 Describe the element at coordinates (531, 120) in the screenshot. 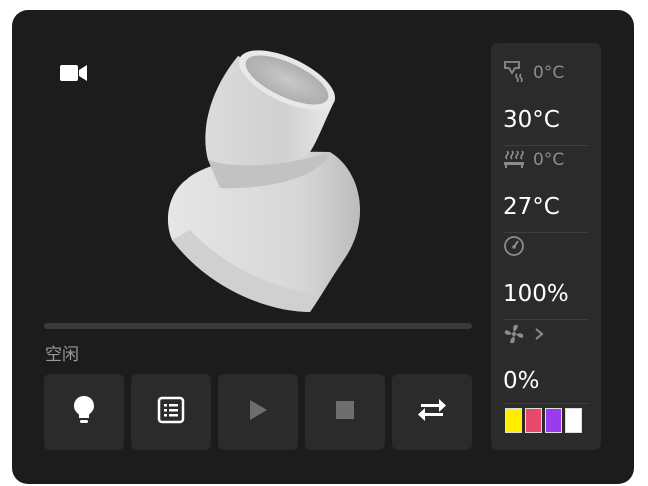

I see `nozzle-current-temp: 30°C` at that location.